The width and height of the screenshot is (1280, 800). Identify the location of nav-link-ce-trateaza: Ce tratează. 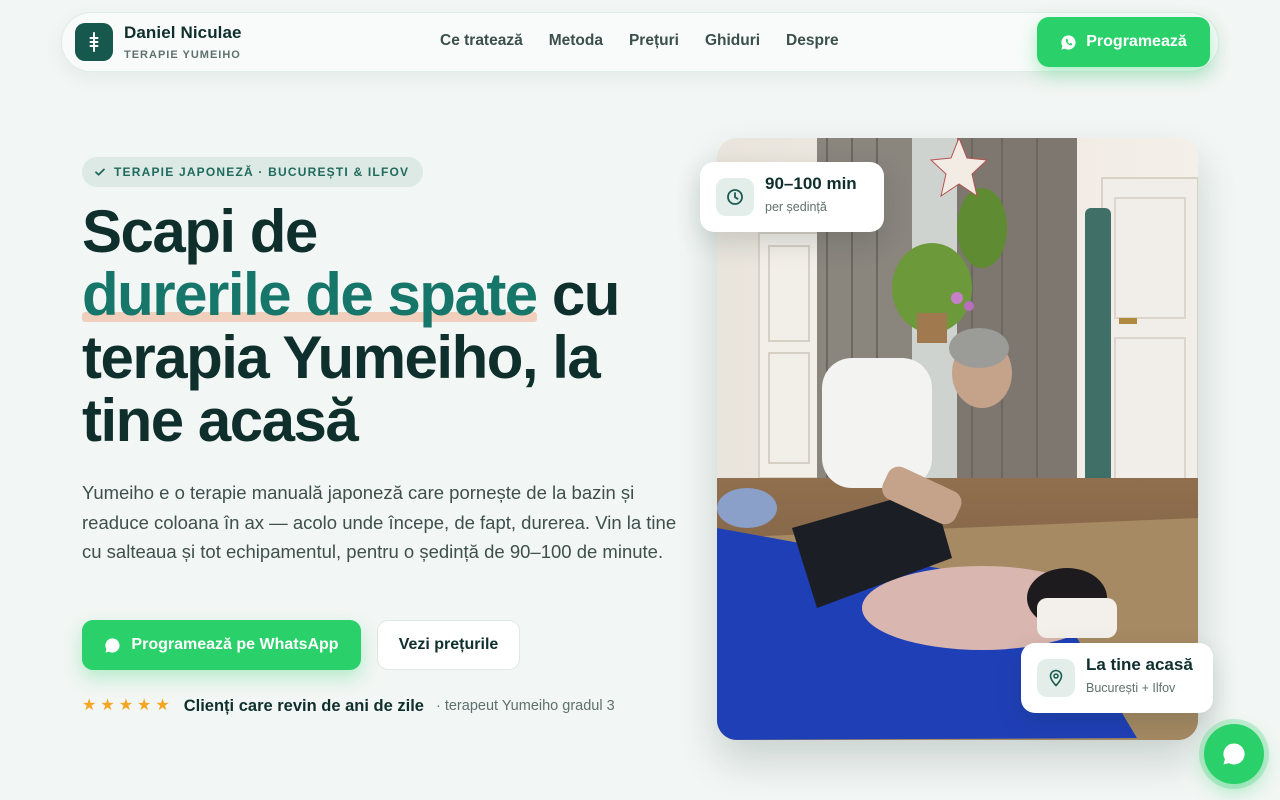
(481, 41).